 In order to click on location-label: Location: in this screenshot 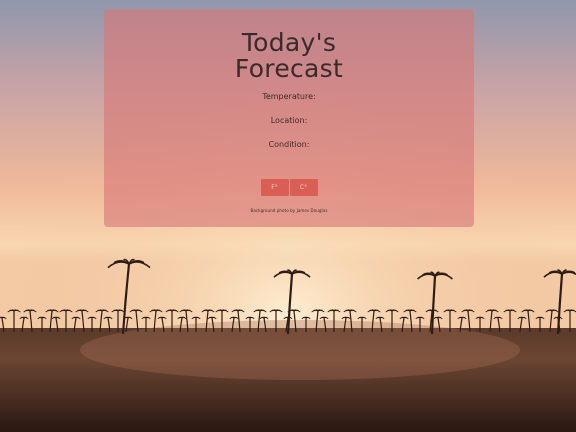, I will do `click(289, 120)`.